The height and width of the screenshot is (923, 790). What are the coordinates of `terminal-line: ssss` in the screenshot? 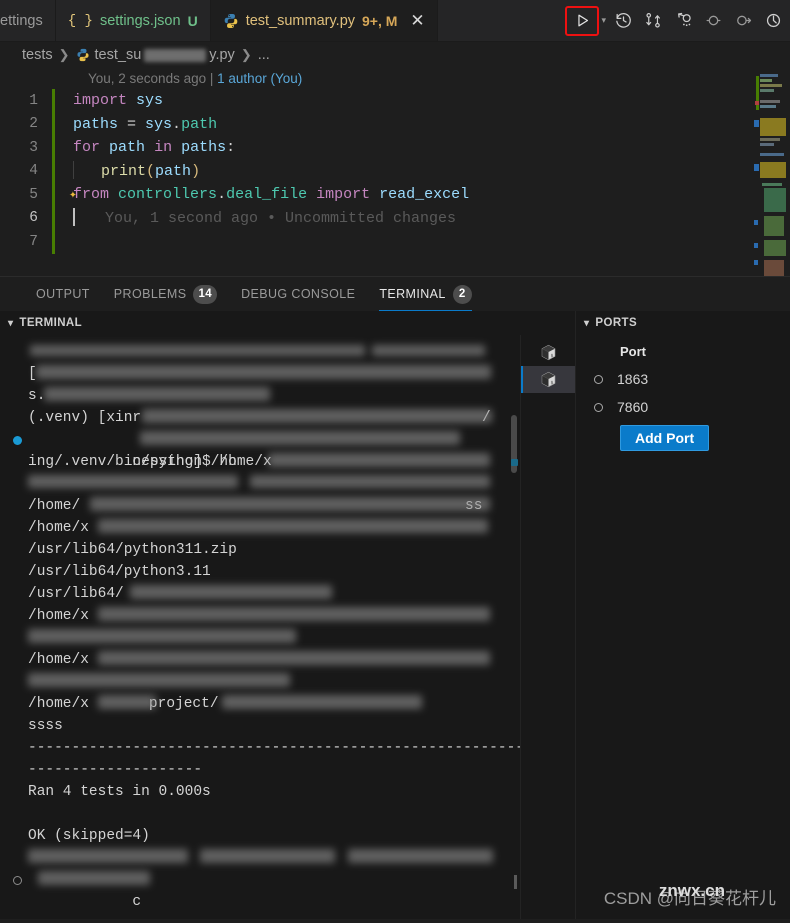 It's located at (45, 726).